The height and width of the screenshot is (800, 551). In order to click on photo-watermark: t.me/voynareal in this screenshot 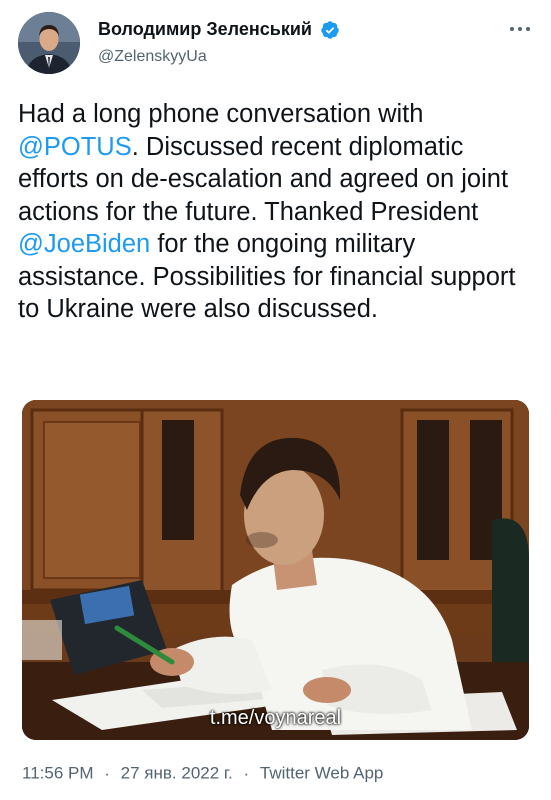, I will do `click(275, 718)`.